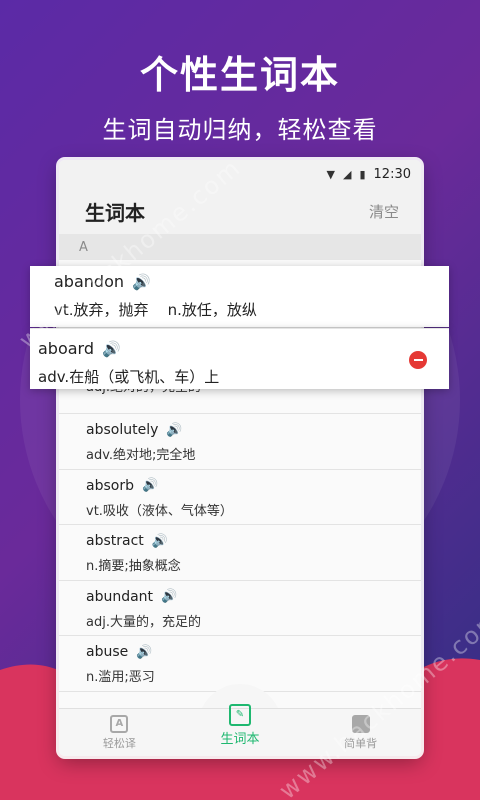 The image size is (480, 800). I want to click on definition-text: adv.在船（或飞机、车）上, so click(129, 377).